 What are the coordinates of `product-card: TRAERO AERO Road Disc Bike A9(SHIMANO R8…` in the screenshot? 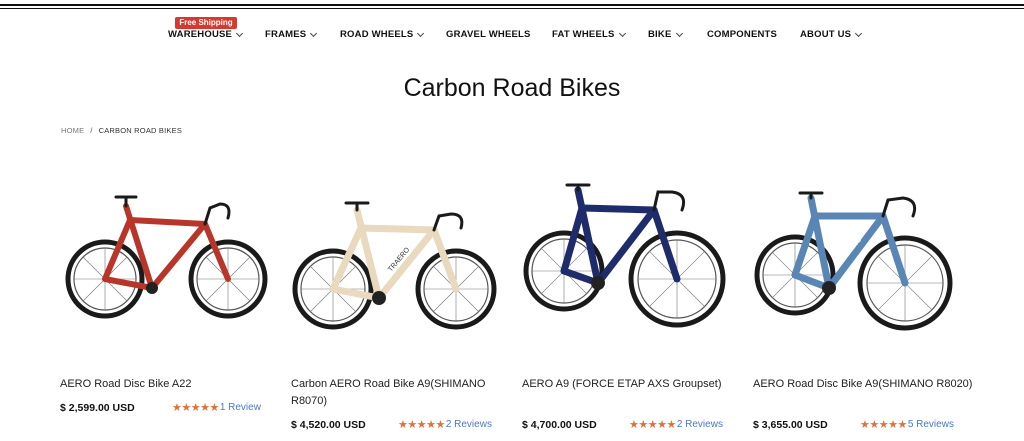 It's located at (863, 310).